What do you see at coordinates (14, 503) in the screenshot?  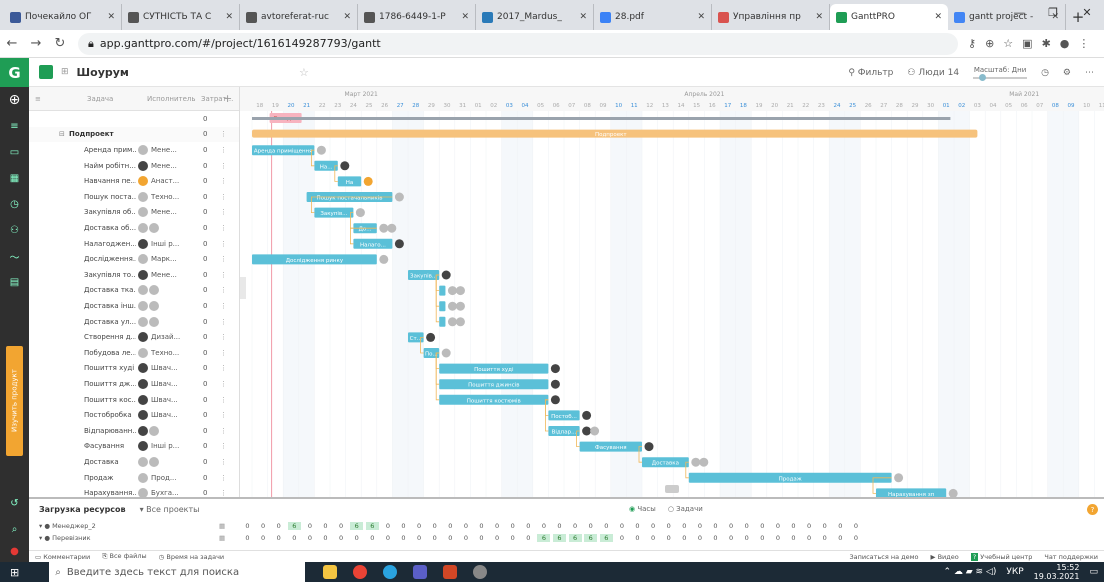 I see `history-icon: ↺` at bounding box center [14, 503].